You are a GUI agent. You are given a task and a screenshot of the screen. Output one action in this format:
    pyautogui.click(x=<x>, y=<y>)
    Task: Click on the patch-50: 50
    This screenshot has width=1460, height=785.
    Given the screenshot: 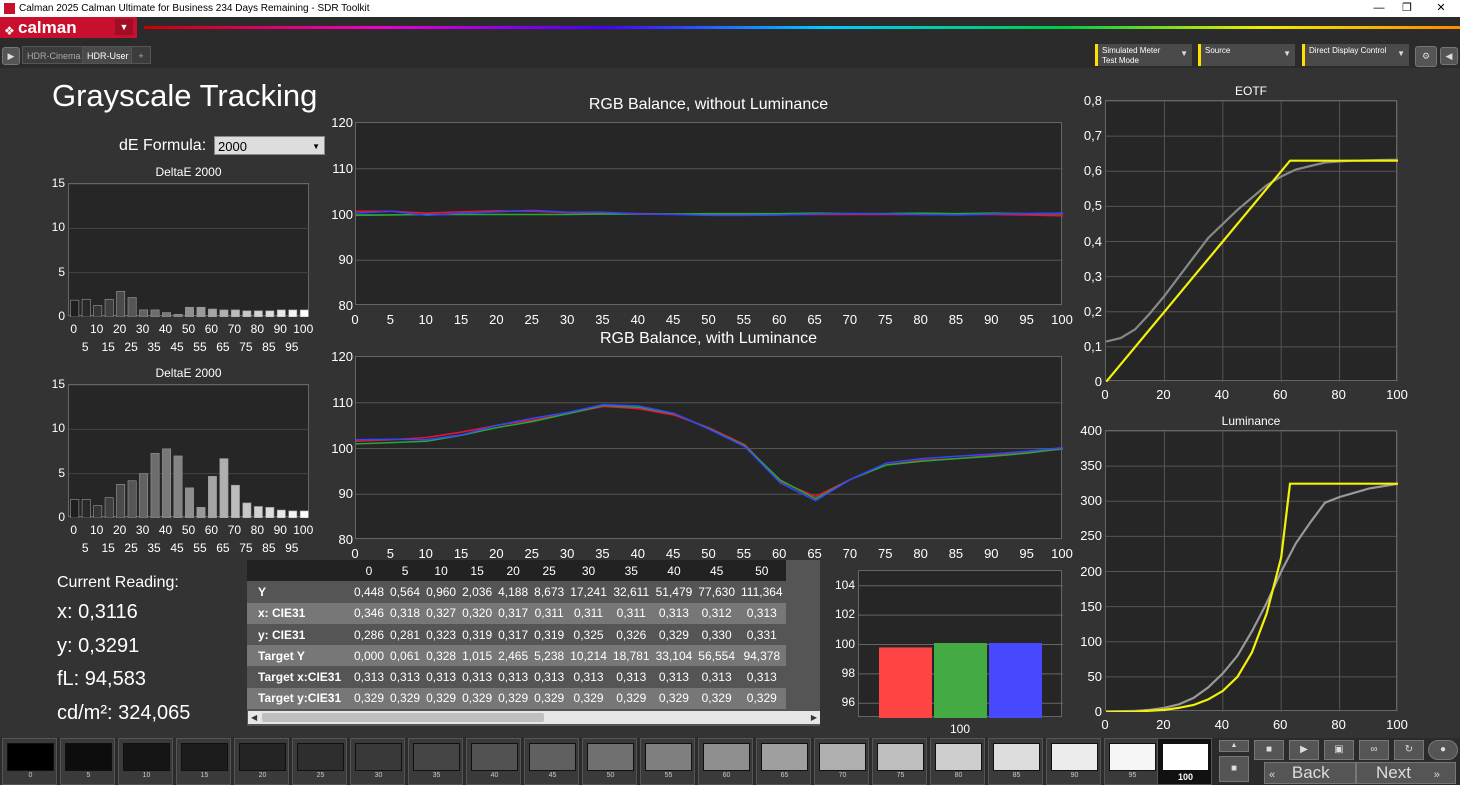 What is the action you would take?
    pyautogui.click(x=609, y=761)
    